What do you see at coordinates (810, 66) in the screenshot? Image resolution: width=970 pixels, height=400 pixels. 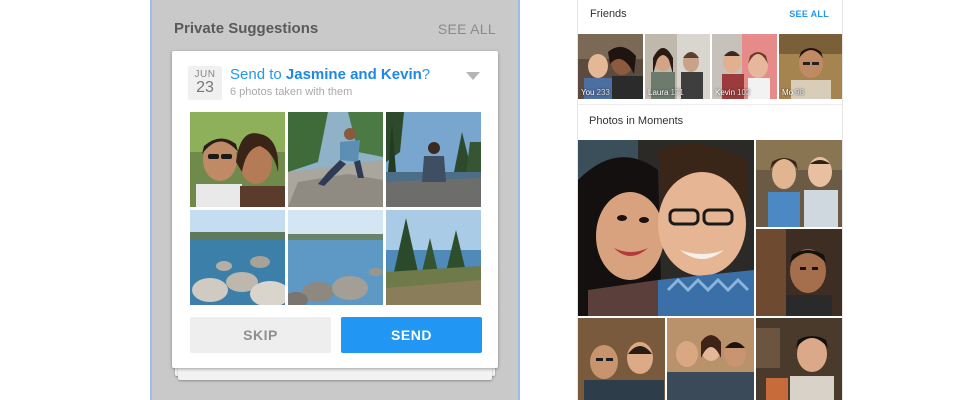 I see `friend-tile: Mo 98` at bounding box center [810, 66].